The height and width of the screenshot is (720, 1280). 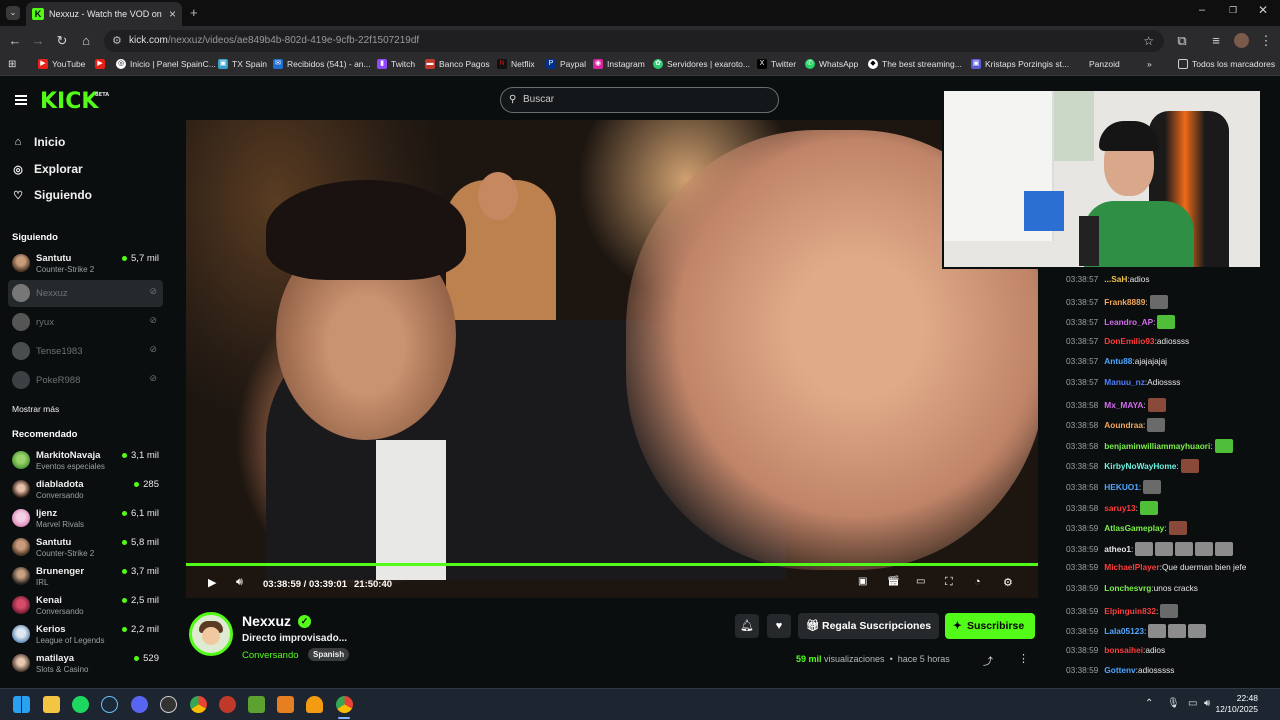 What do you see at coordinates (396, 64) in the screenshot?
I see `bookmark-twitch: ▮ Twitch` at bounding box center [396, 64].